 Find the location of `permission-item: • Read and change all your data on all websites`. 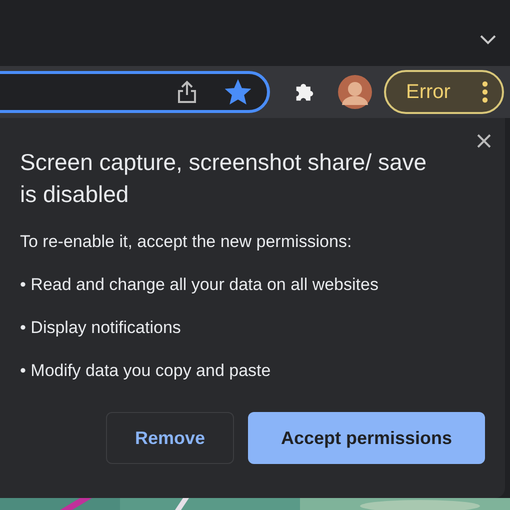

permission-item: • Read and change all your data on all websites is located at coordinates (200, 285).